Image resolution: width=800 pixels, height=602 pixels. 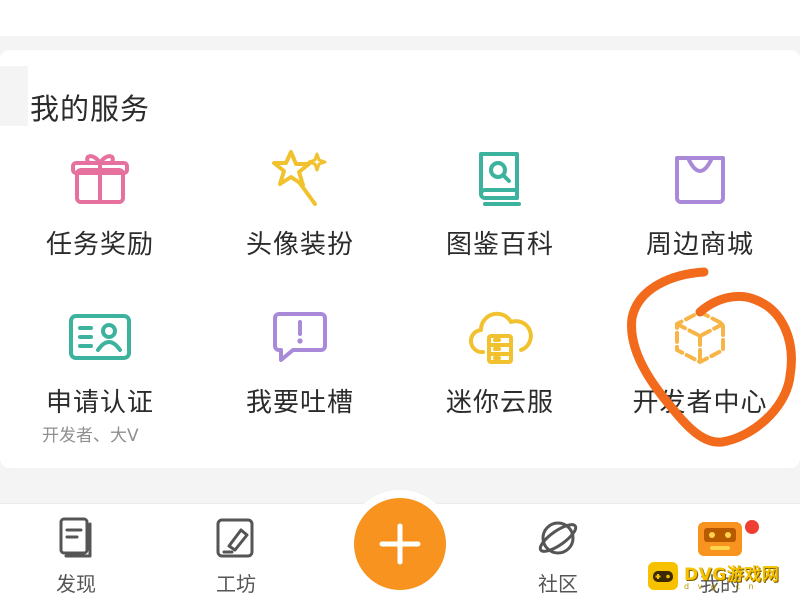 I want to click on left-edge, so click(x=14, y=96).